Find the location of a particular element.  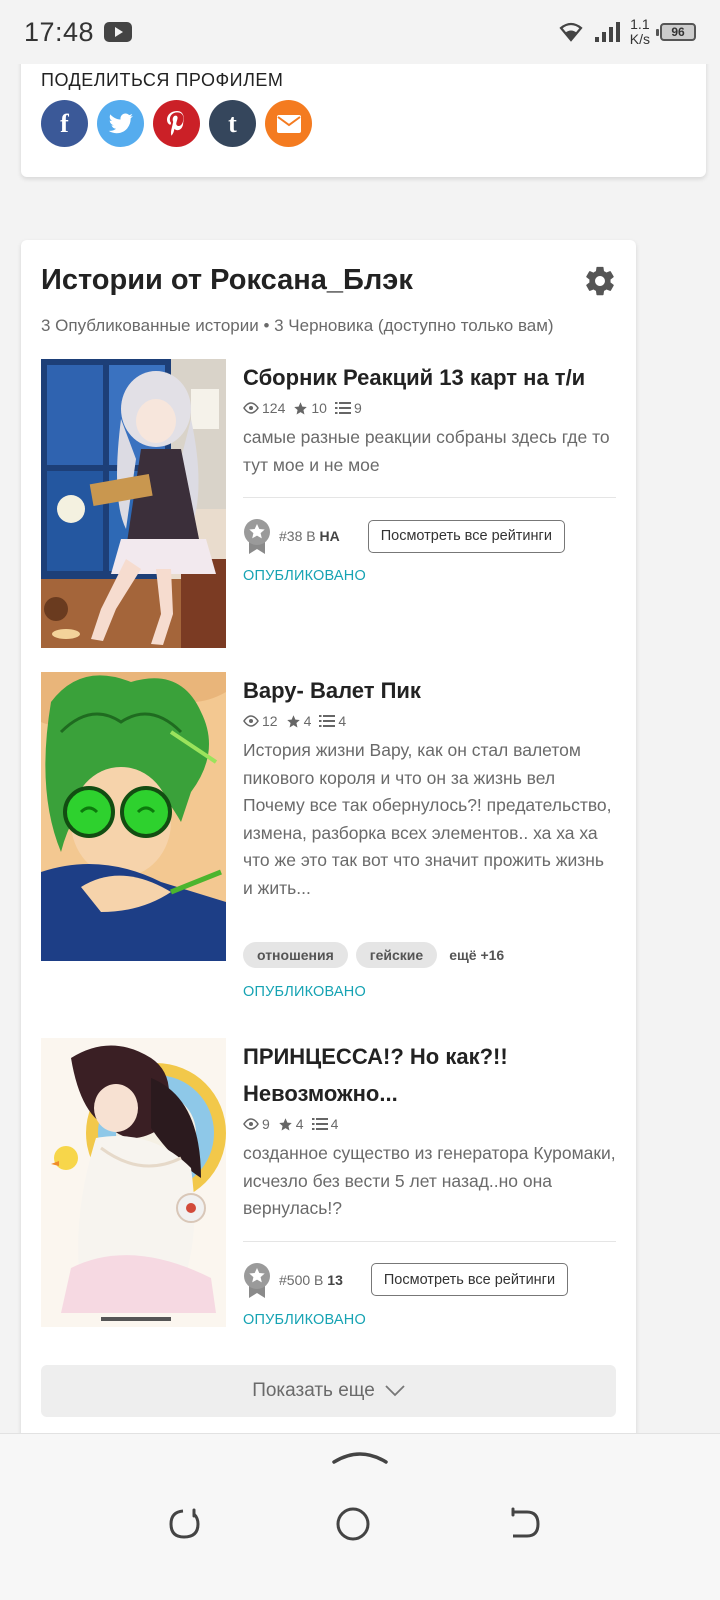

recent-apps-icon is located at coordinates (184, 1524).